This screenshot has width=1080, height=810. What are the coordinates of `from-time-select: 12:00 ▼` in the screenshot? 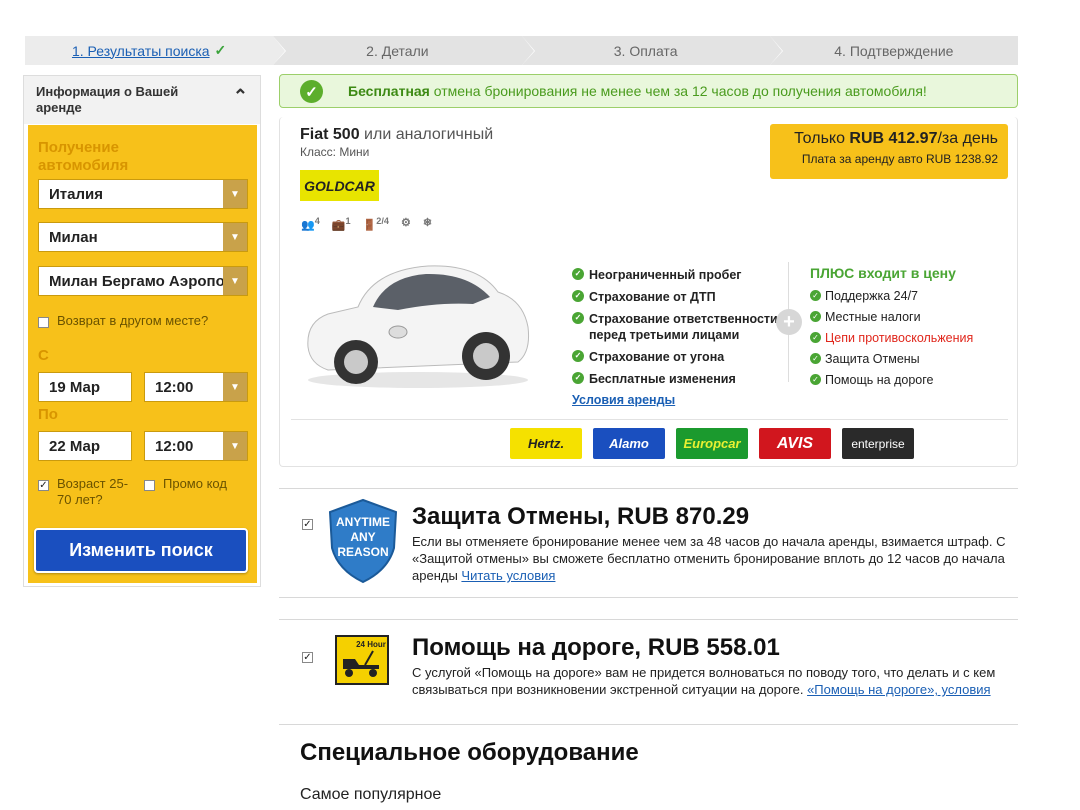 It's located at (196, 387).